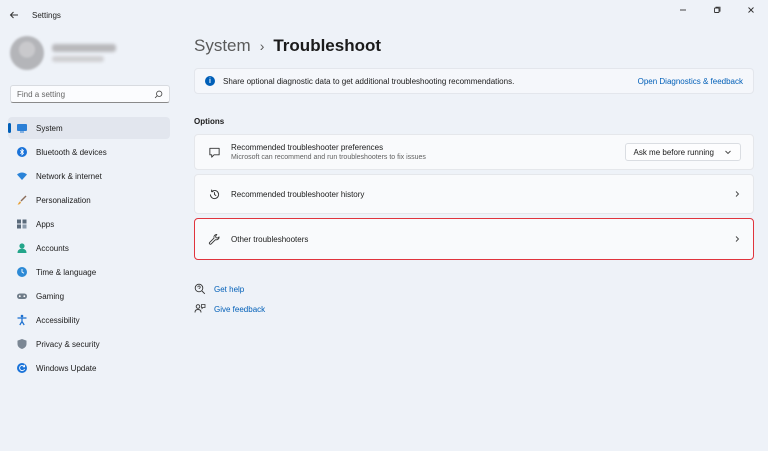  Describe the element at coordinates (52, 248) in the screenshot. I see `sidebar-item-label: Accounts` at that location.